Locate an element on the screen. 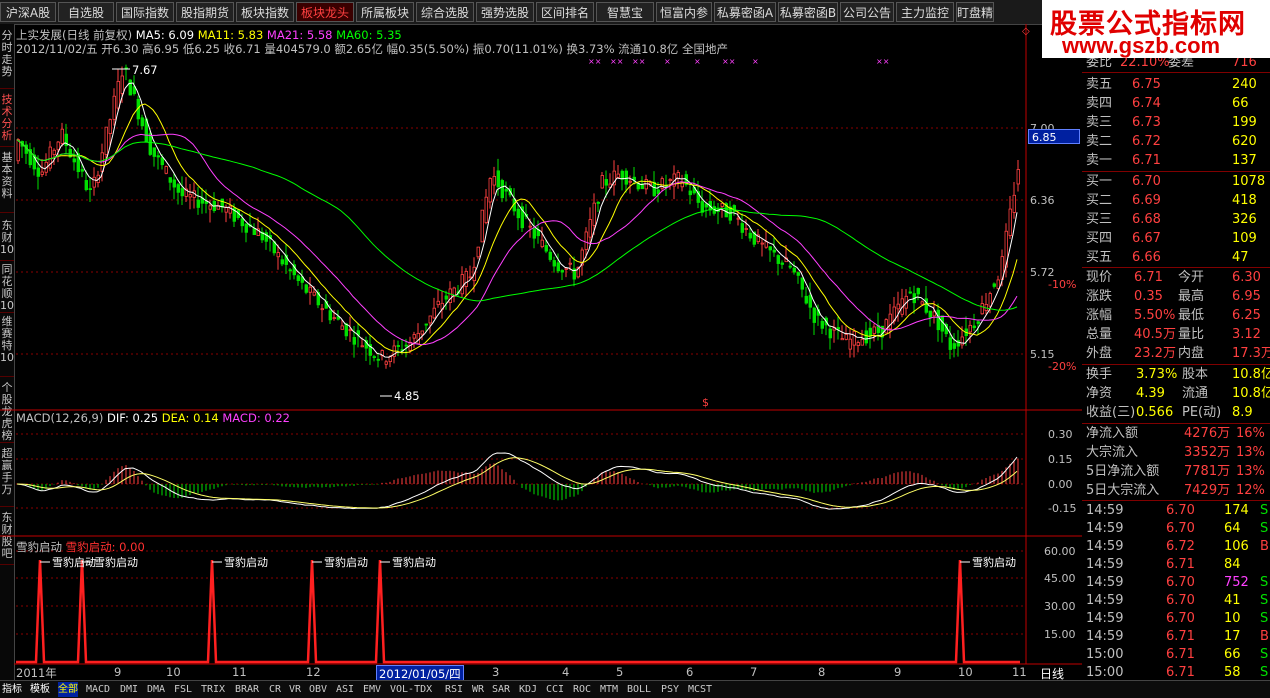 The width and height of the screenshot is (1270, 698). indicator-tab-fsl: FSL is located at coordinates (183, 689).